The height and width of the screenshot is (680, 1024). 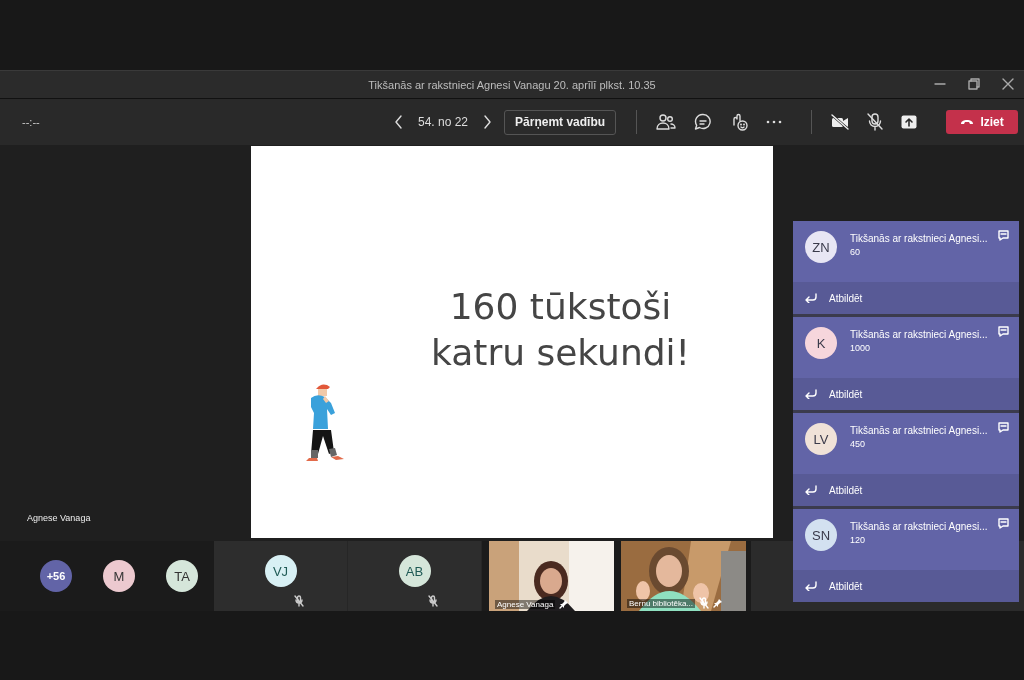 I want to click on call-timer: --:--, so click(x=31, y=122).